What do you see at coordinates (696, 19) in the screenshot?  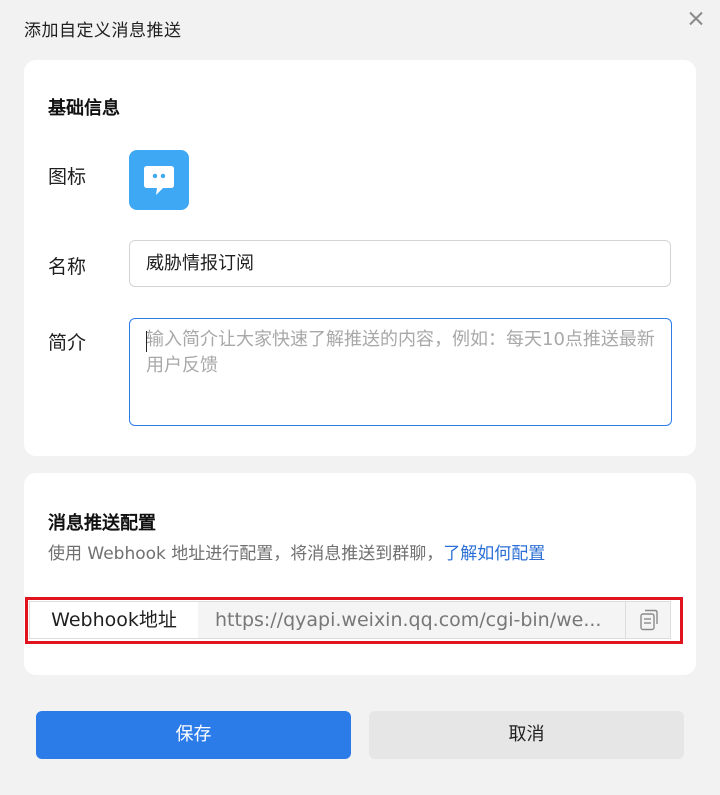 I see `close-icon` at bounding box center [696, 19].